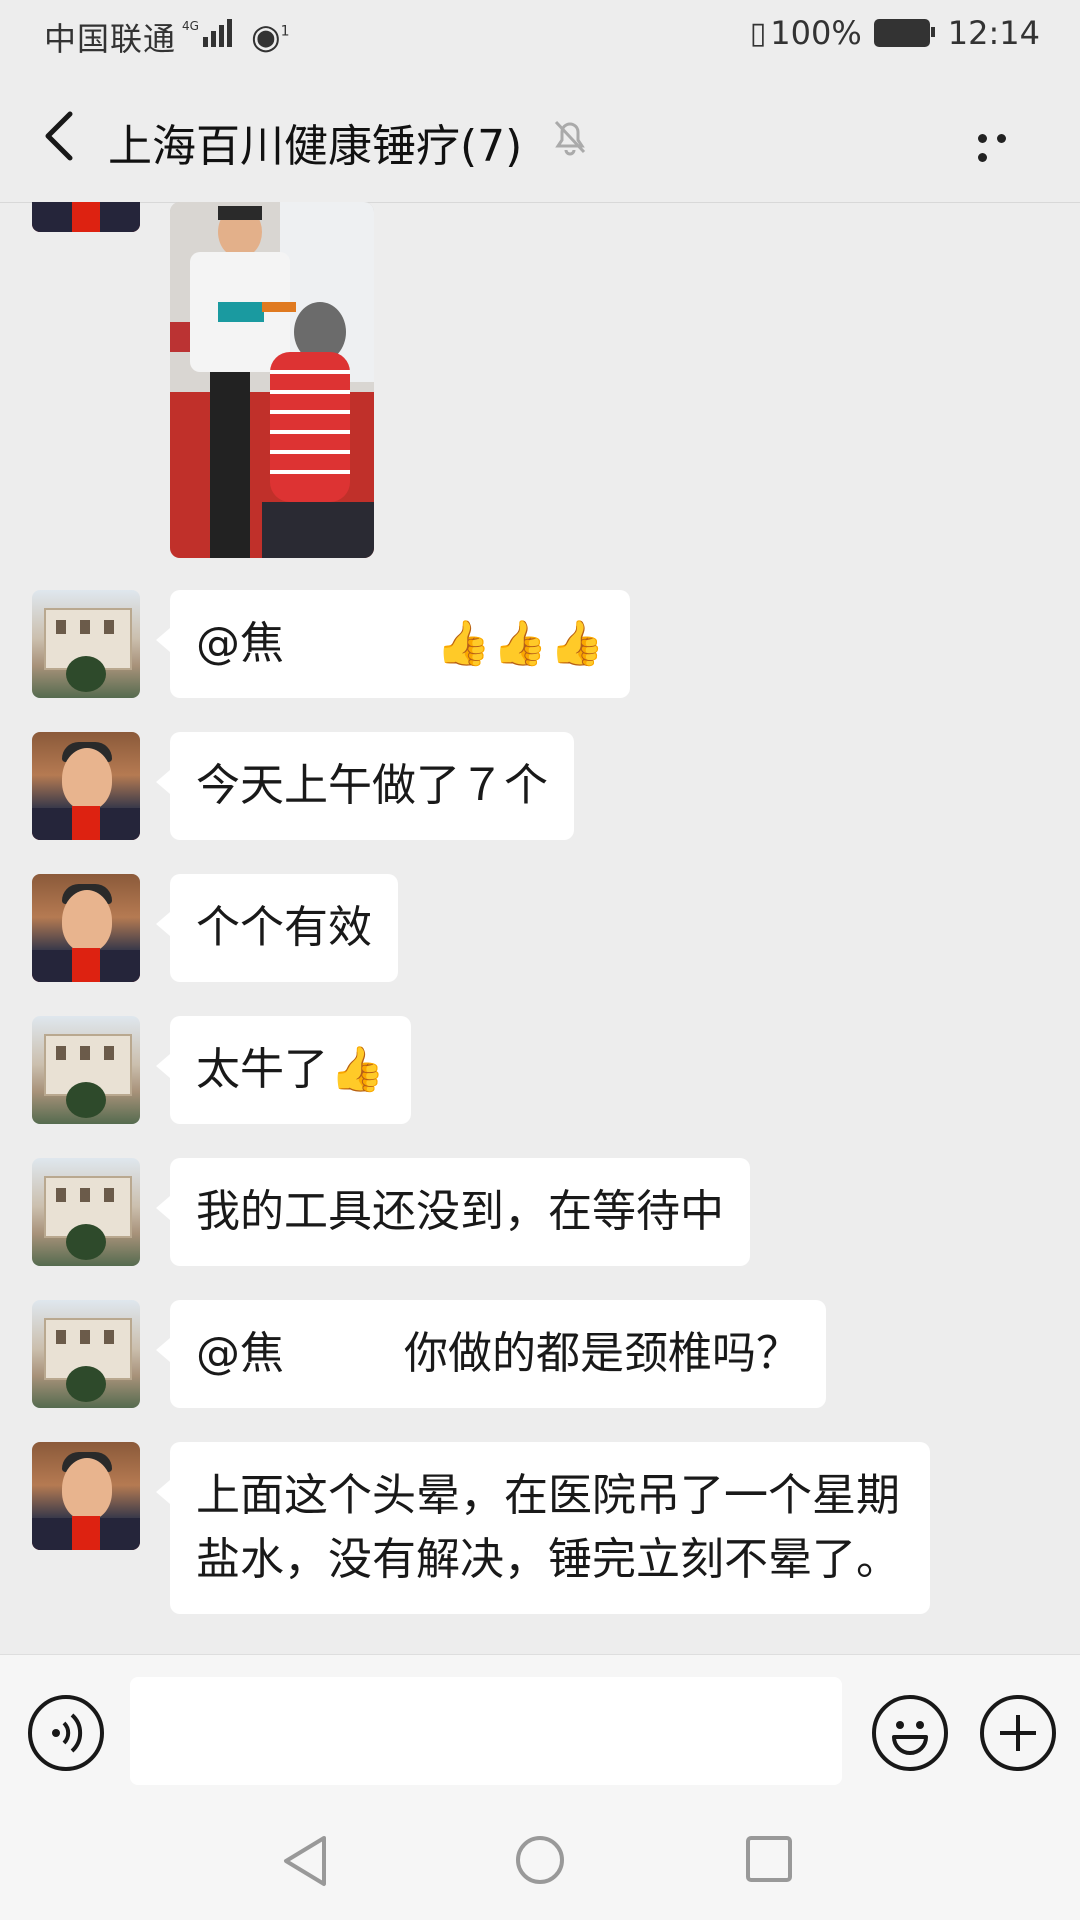 Image resolution: width=1080 pixels, height=1920 pixels. What do you see at coordinates (602, 1353) in the screenshot?
I see `message-text: 你做的都是颈椎吗？` at bounding box center [602, 1353].